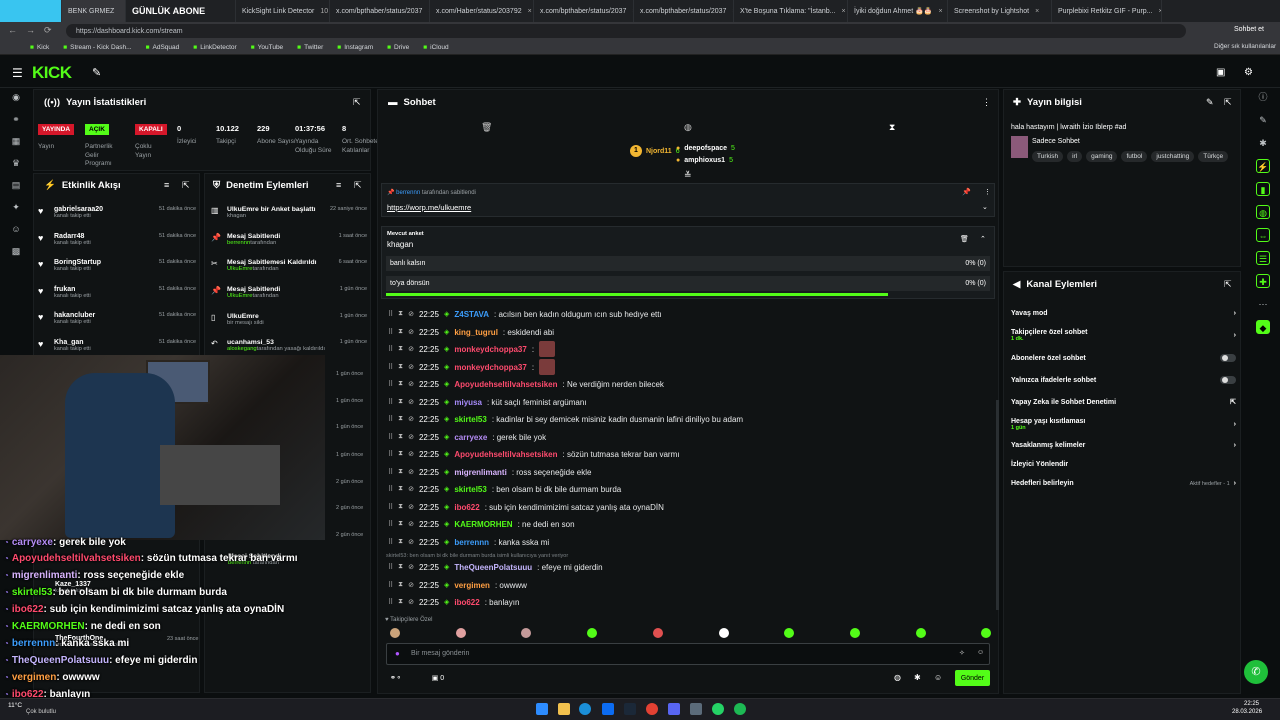 The height and width of the screenshot is (720, 1280). What do you see at coordinates (480, 472) in the screenshot?
I see `message-user: migrenlimanti` at bounding box center [480, 472].